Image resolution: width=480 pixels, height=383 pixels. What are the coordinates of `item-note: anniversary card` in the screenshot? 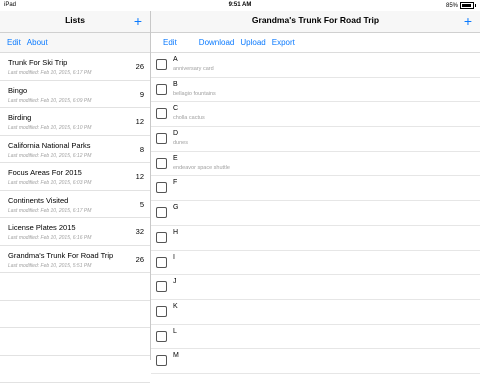 It's located at (193, 69).